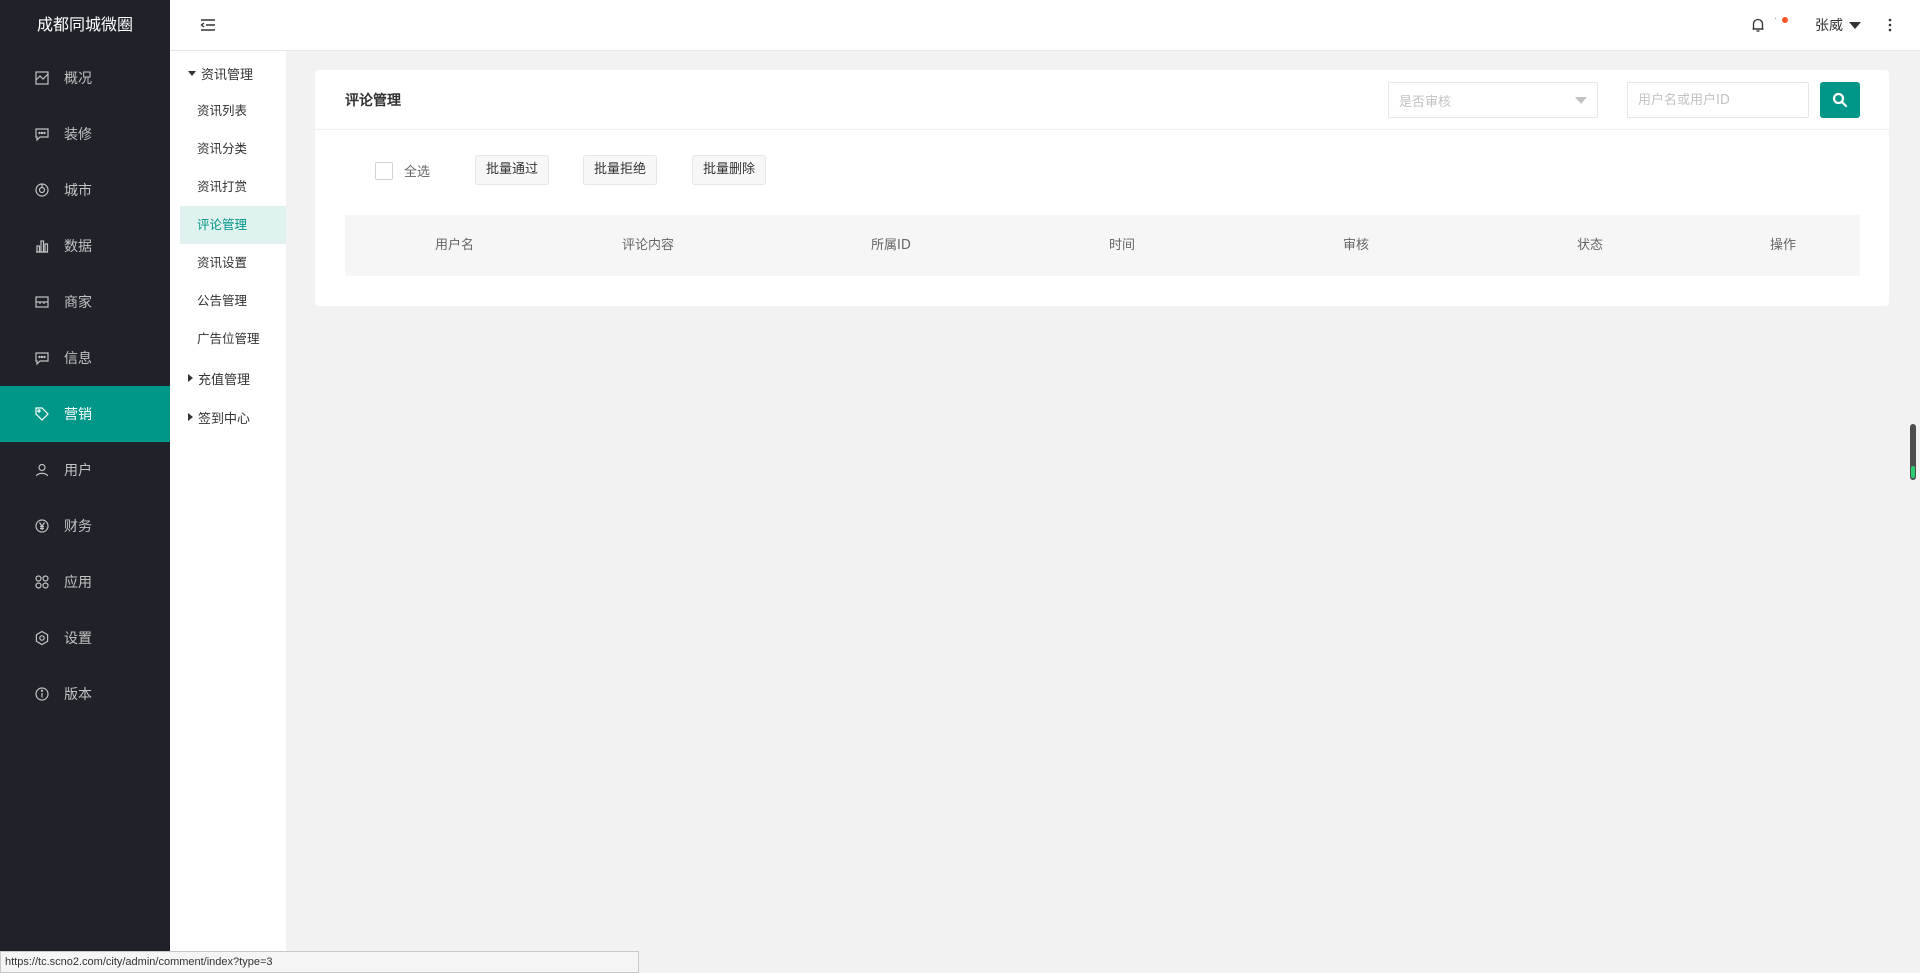 The height and width of the screenshot is (973, 1920). I want to click on column-header-username: 用户名, so click(455, 245).